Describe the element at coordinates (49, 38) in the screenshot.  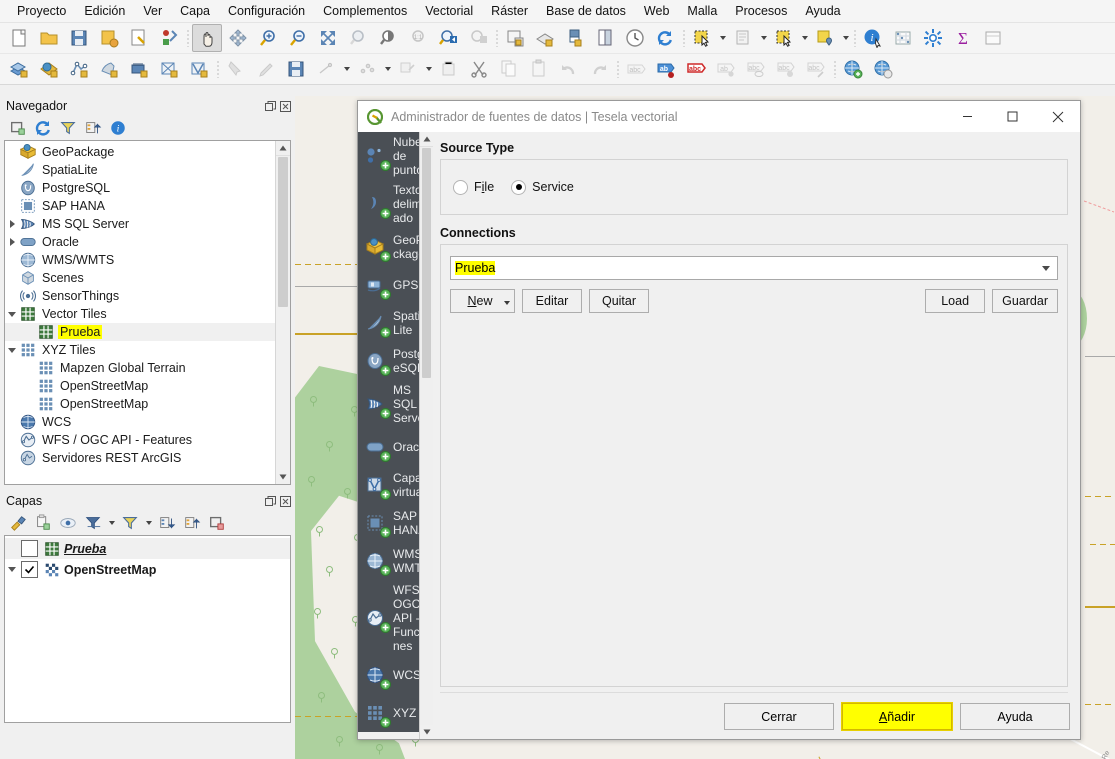
I see `open-project-icon` at that location.